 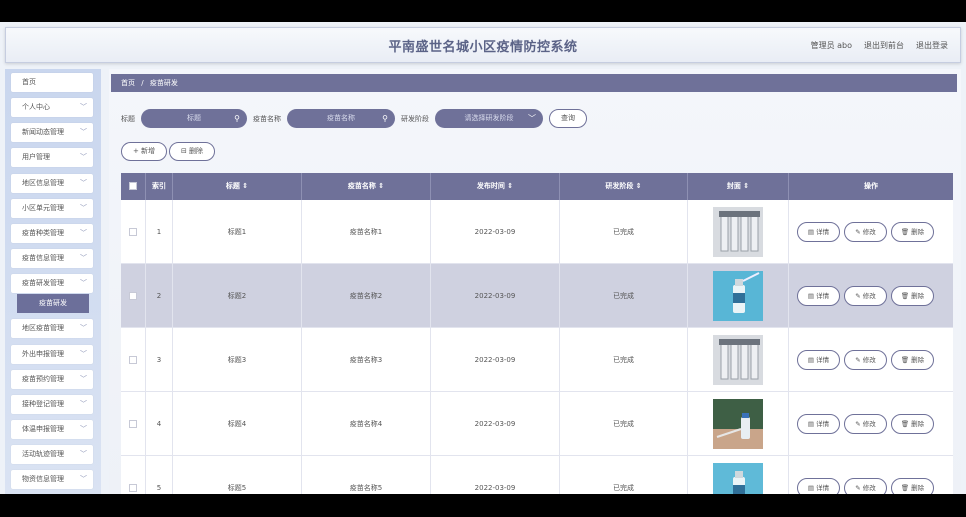 I want to click on header-actions: 管理员 abo 退出到前台 退出登录, so click(x=879, y=45).